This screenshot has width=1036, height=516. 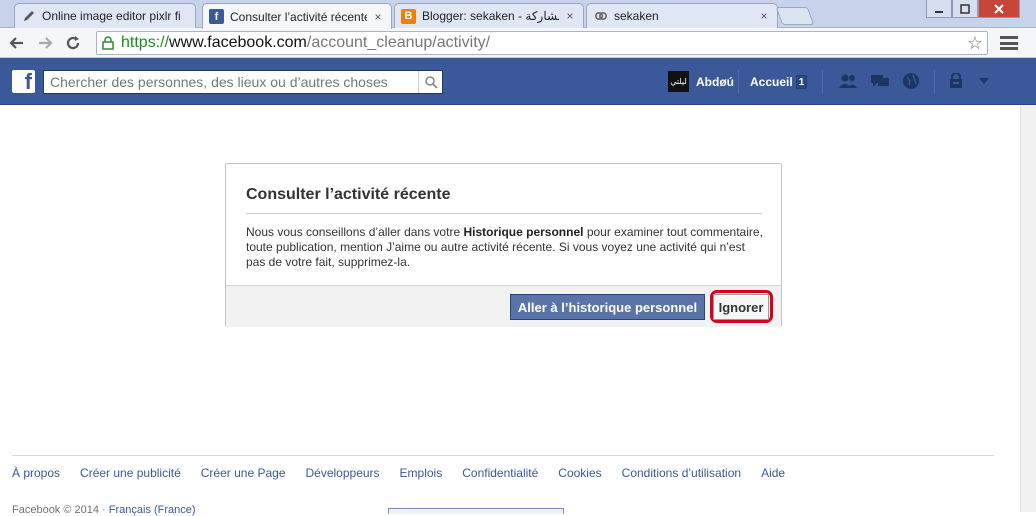 I want to click on maximize-icon, so click(x=965, y=9).